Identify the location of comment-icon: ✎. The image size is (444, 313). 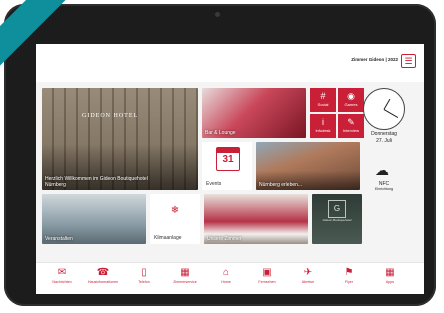
(351, 122).